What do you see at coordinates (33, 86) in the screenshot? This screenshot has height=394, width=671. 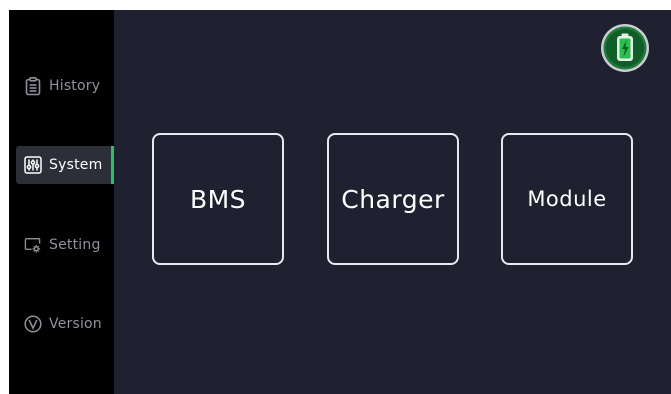 I see `clipboard-icon` at bounding box center [33, 86].